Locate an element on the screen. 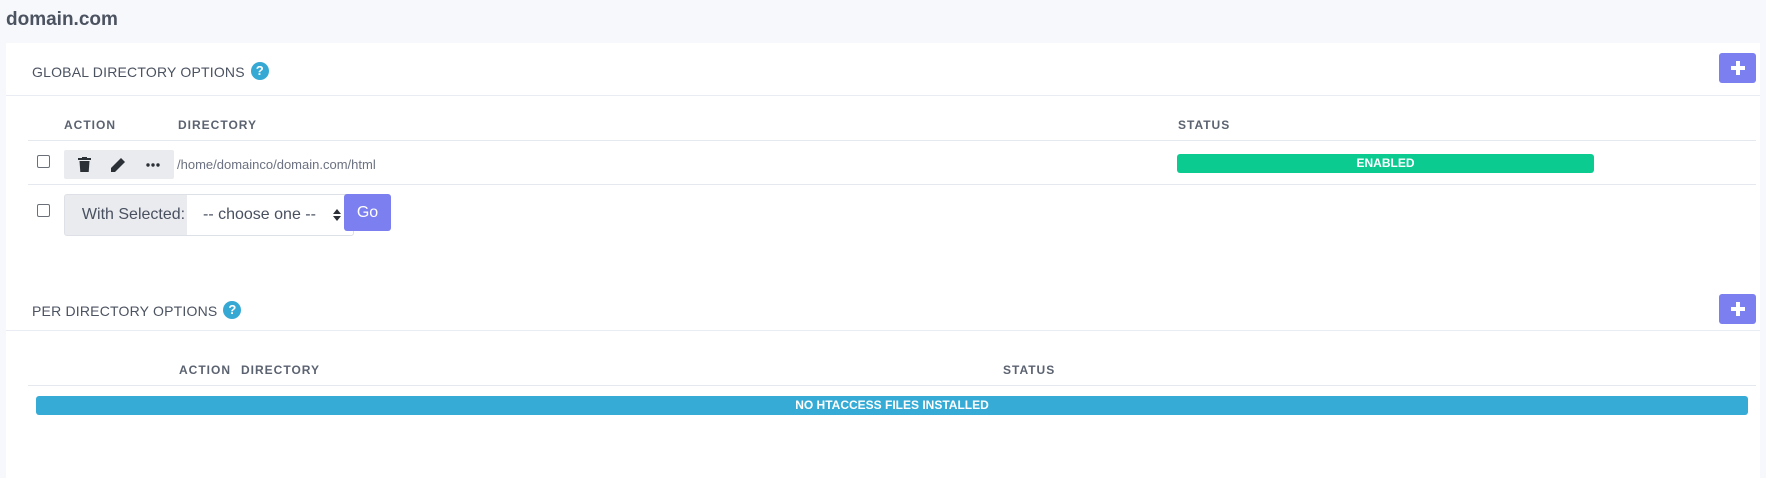  bulk-action-select-value: -- choose one -- is located at coordinates (259, 214).